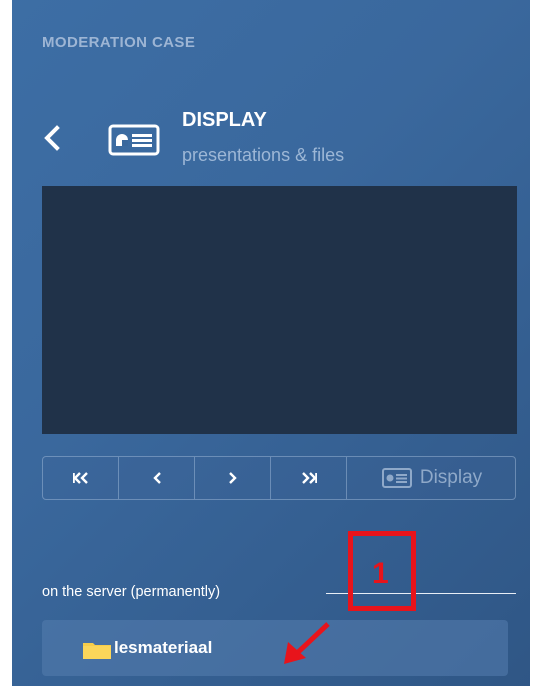  I want to click on display-button: Display, so click(432, 478).